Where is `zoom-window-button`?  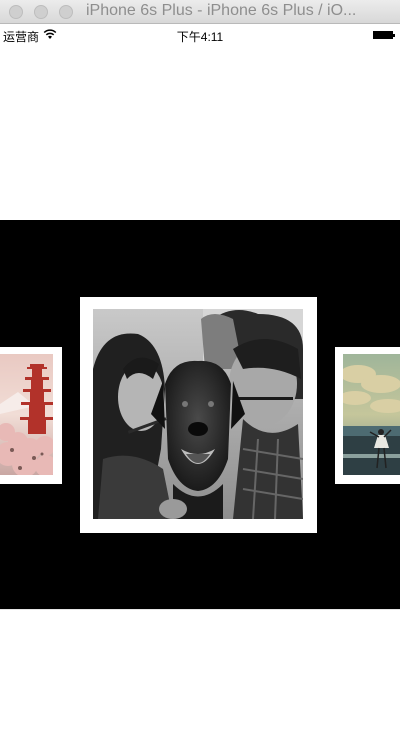
zoom-window-button is located at coordinates (66, 12).